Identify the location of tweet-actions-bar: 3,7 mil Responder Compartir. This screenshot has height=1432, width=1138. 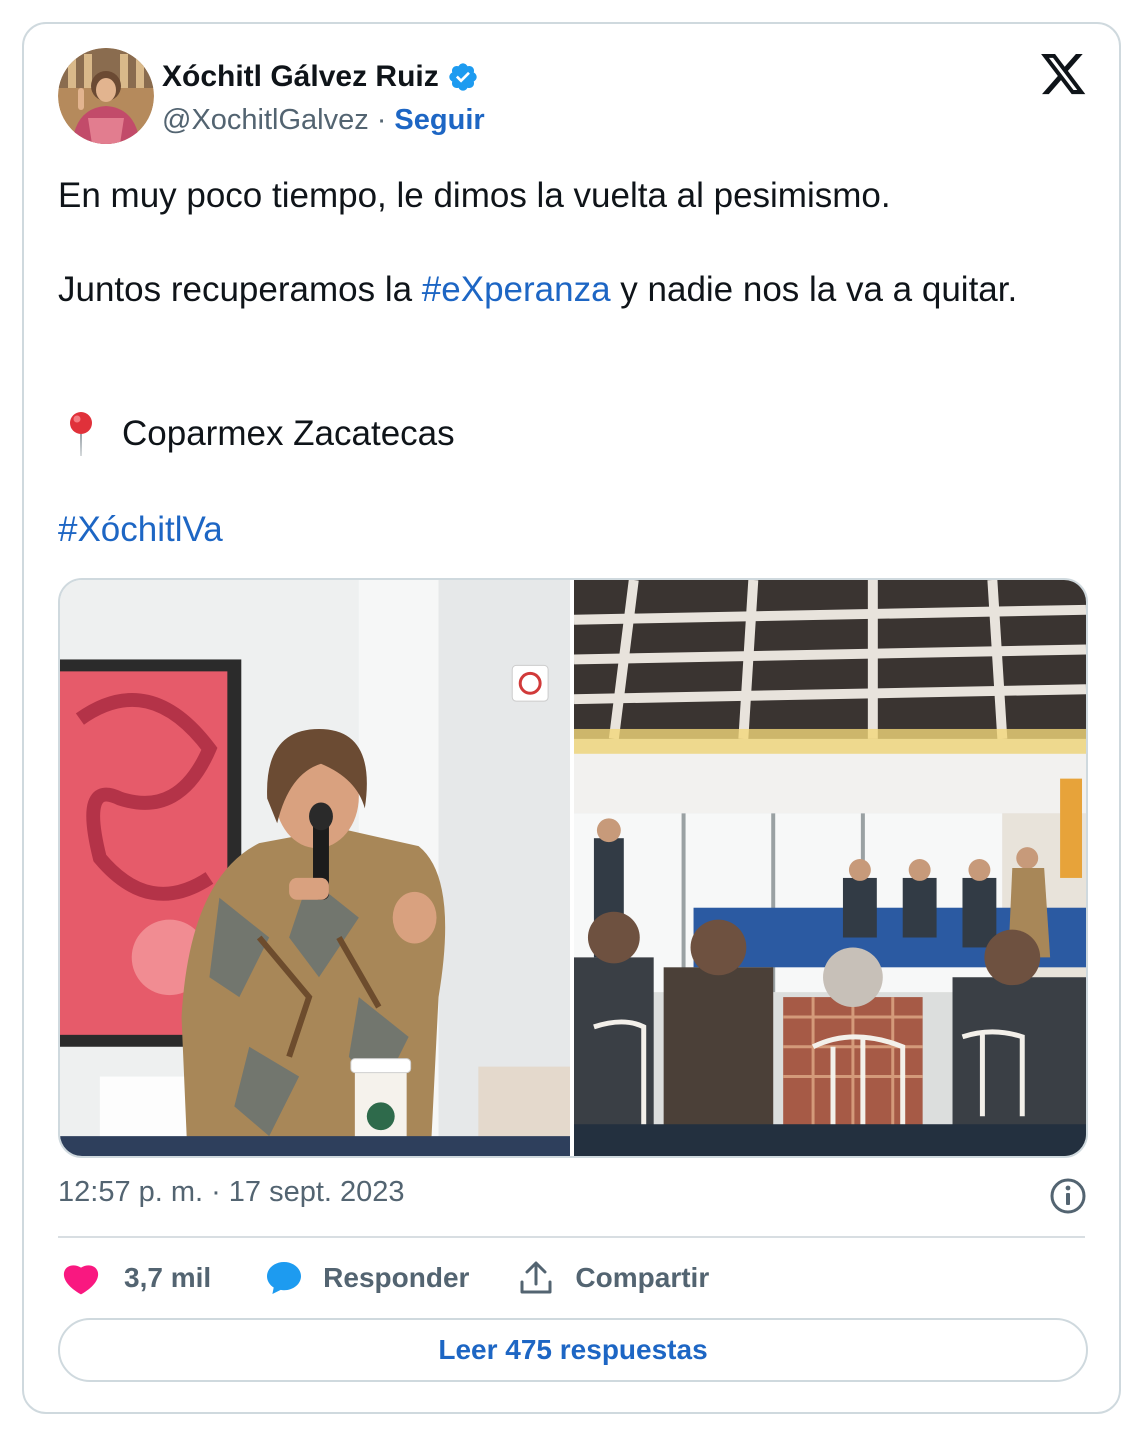
(383, 1278).